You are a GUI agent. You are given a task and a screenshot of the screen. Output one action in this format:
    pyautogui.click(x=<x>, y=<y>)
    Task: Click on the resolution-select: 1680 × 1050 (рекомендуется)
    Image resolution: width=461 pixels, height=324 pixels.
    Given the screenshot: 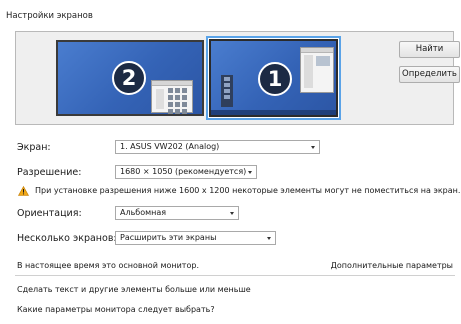 What is the action you would take?
    pyautogui.click(x=186, y=172)
    